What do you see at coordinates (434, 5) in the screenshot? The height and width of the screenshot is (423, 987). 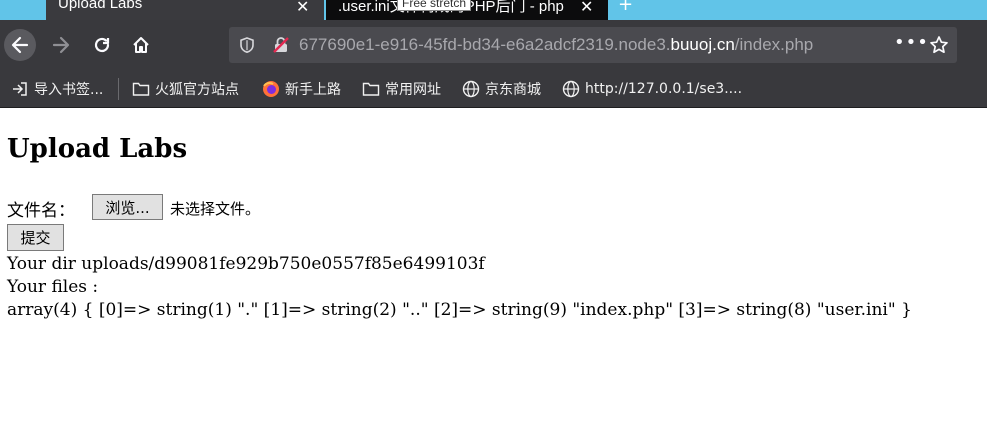 I see `tooltip: Free stretch` at bounding box center [434, 5].